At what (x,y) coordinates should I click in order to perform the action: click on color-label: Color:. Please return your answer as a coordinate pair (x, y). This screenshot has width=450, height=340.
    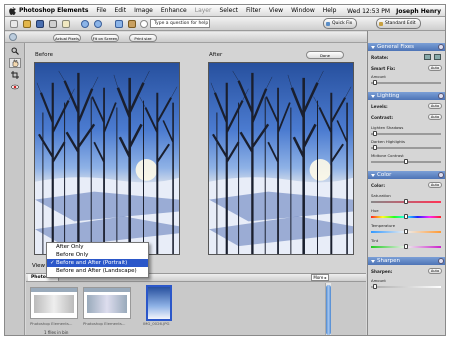
    Looking at the image, I should click on (378, 185).